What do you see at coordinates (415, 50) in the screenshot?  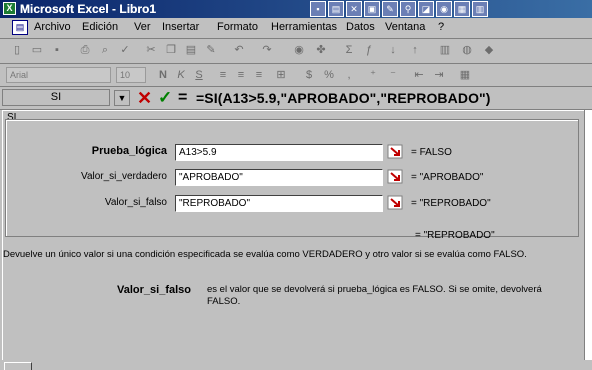 I see `sort-desc-icon: ↑` at bounding box center [415, 50].